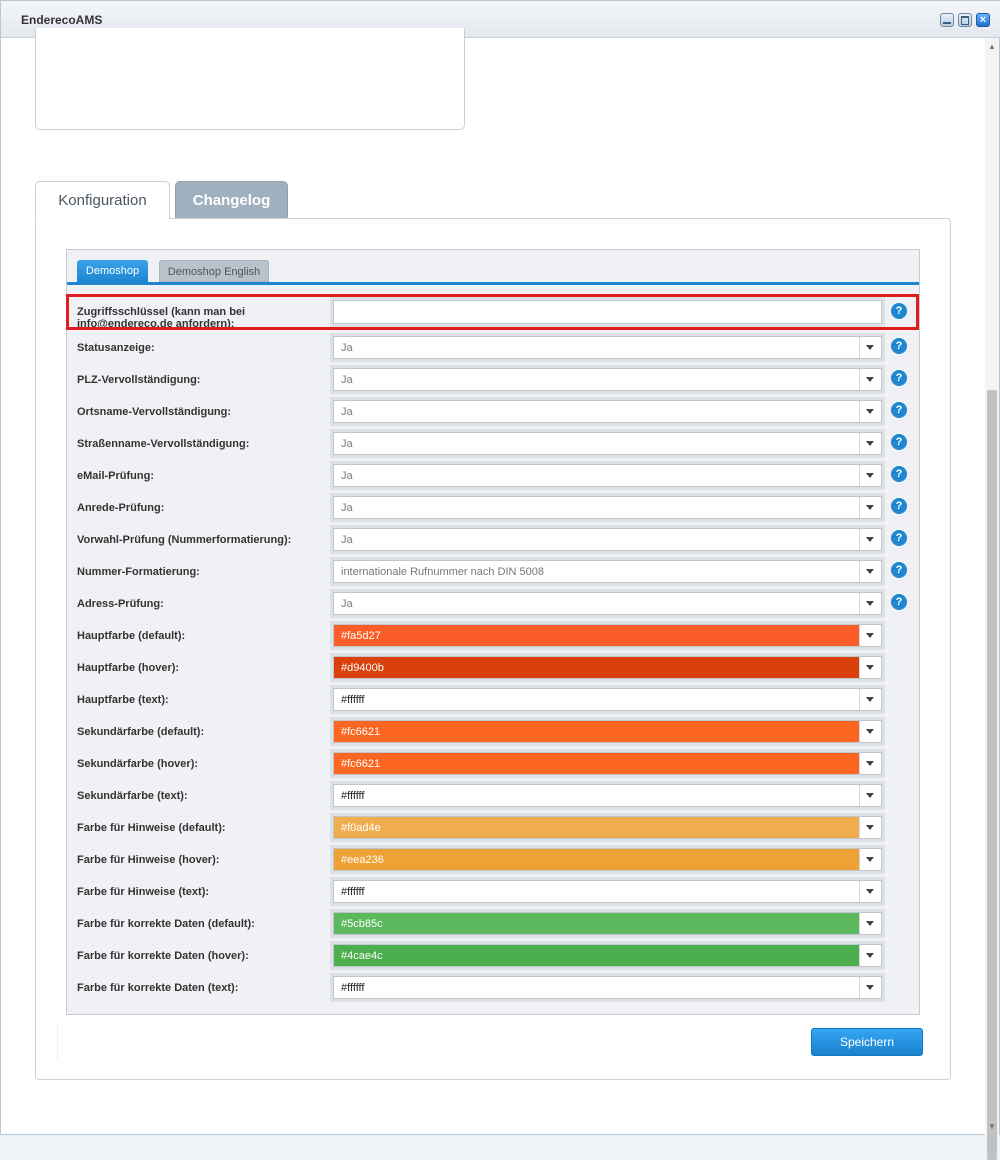 Image resolution: width=1000 pixels, height=1160 pixels. Describe the element at coordinates (607, 571) in the screenshot. I see `setting-select: internationale Rufnummer nach DIN 5008` at that location.